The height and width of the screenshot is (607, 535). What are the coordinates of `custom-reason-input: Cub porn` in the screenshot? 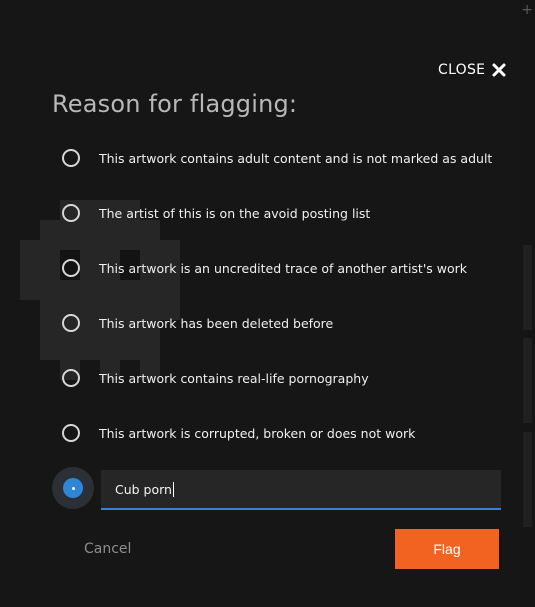 It's located at (301, 490).